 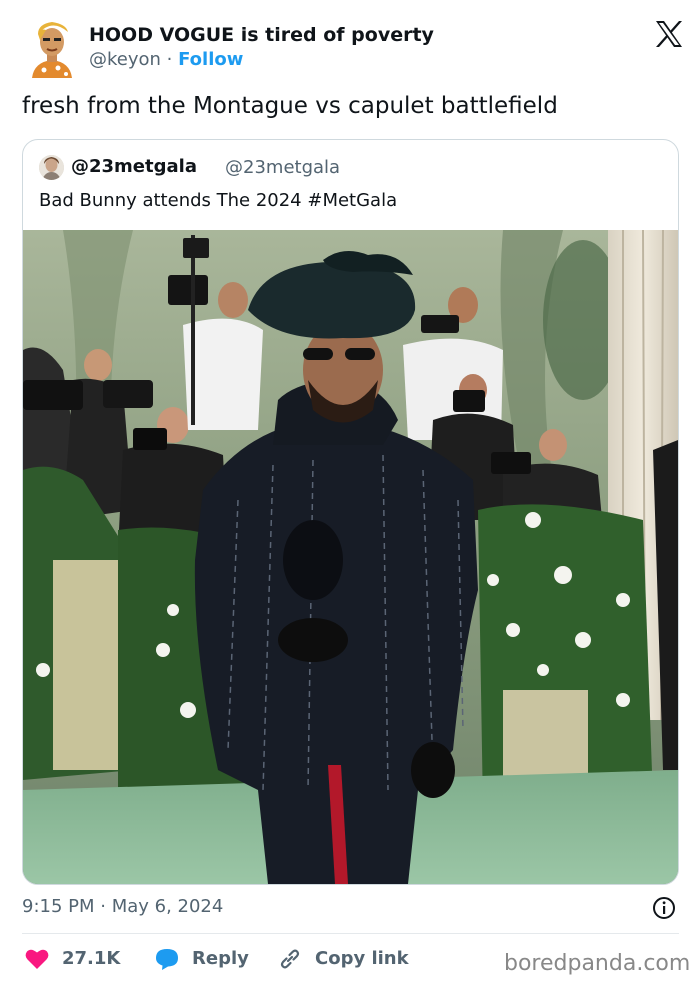 I want to click on quoted-avatar-icon, so click(x=51, y=167).